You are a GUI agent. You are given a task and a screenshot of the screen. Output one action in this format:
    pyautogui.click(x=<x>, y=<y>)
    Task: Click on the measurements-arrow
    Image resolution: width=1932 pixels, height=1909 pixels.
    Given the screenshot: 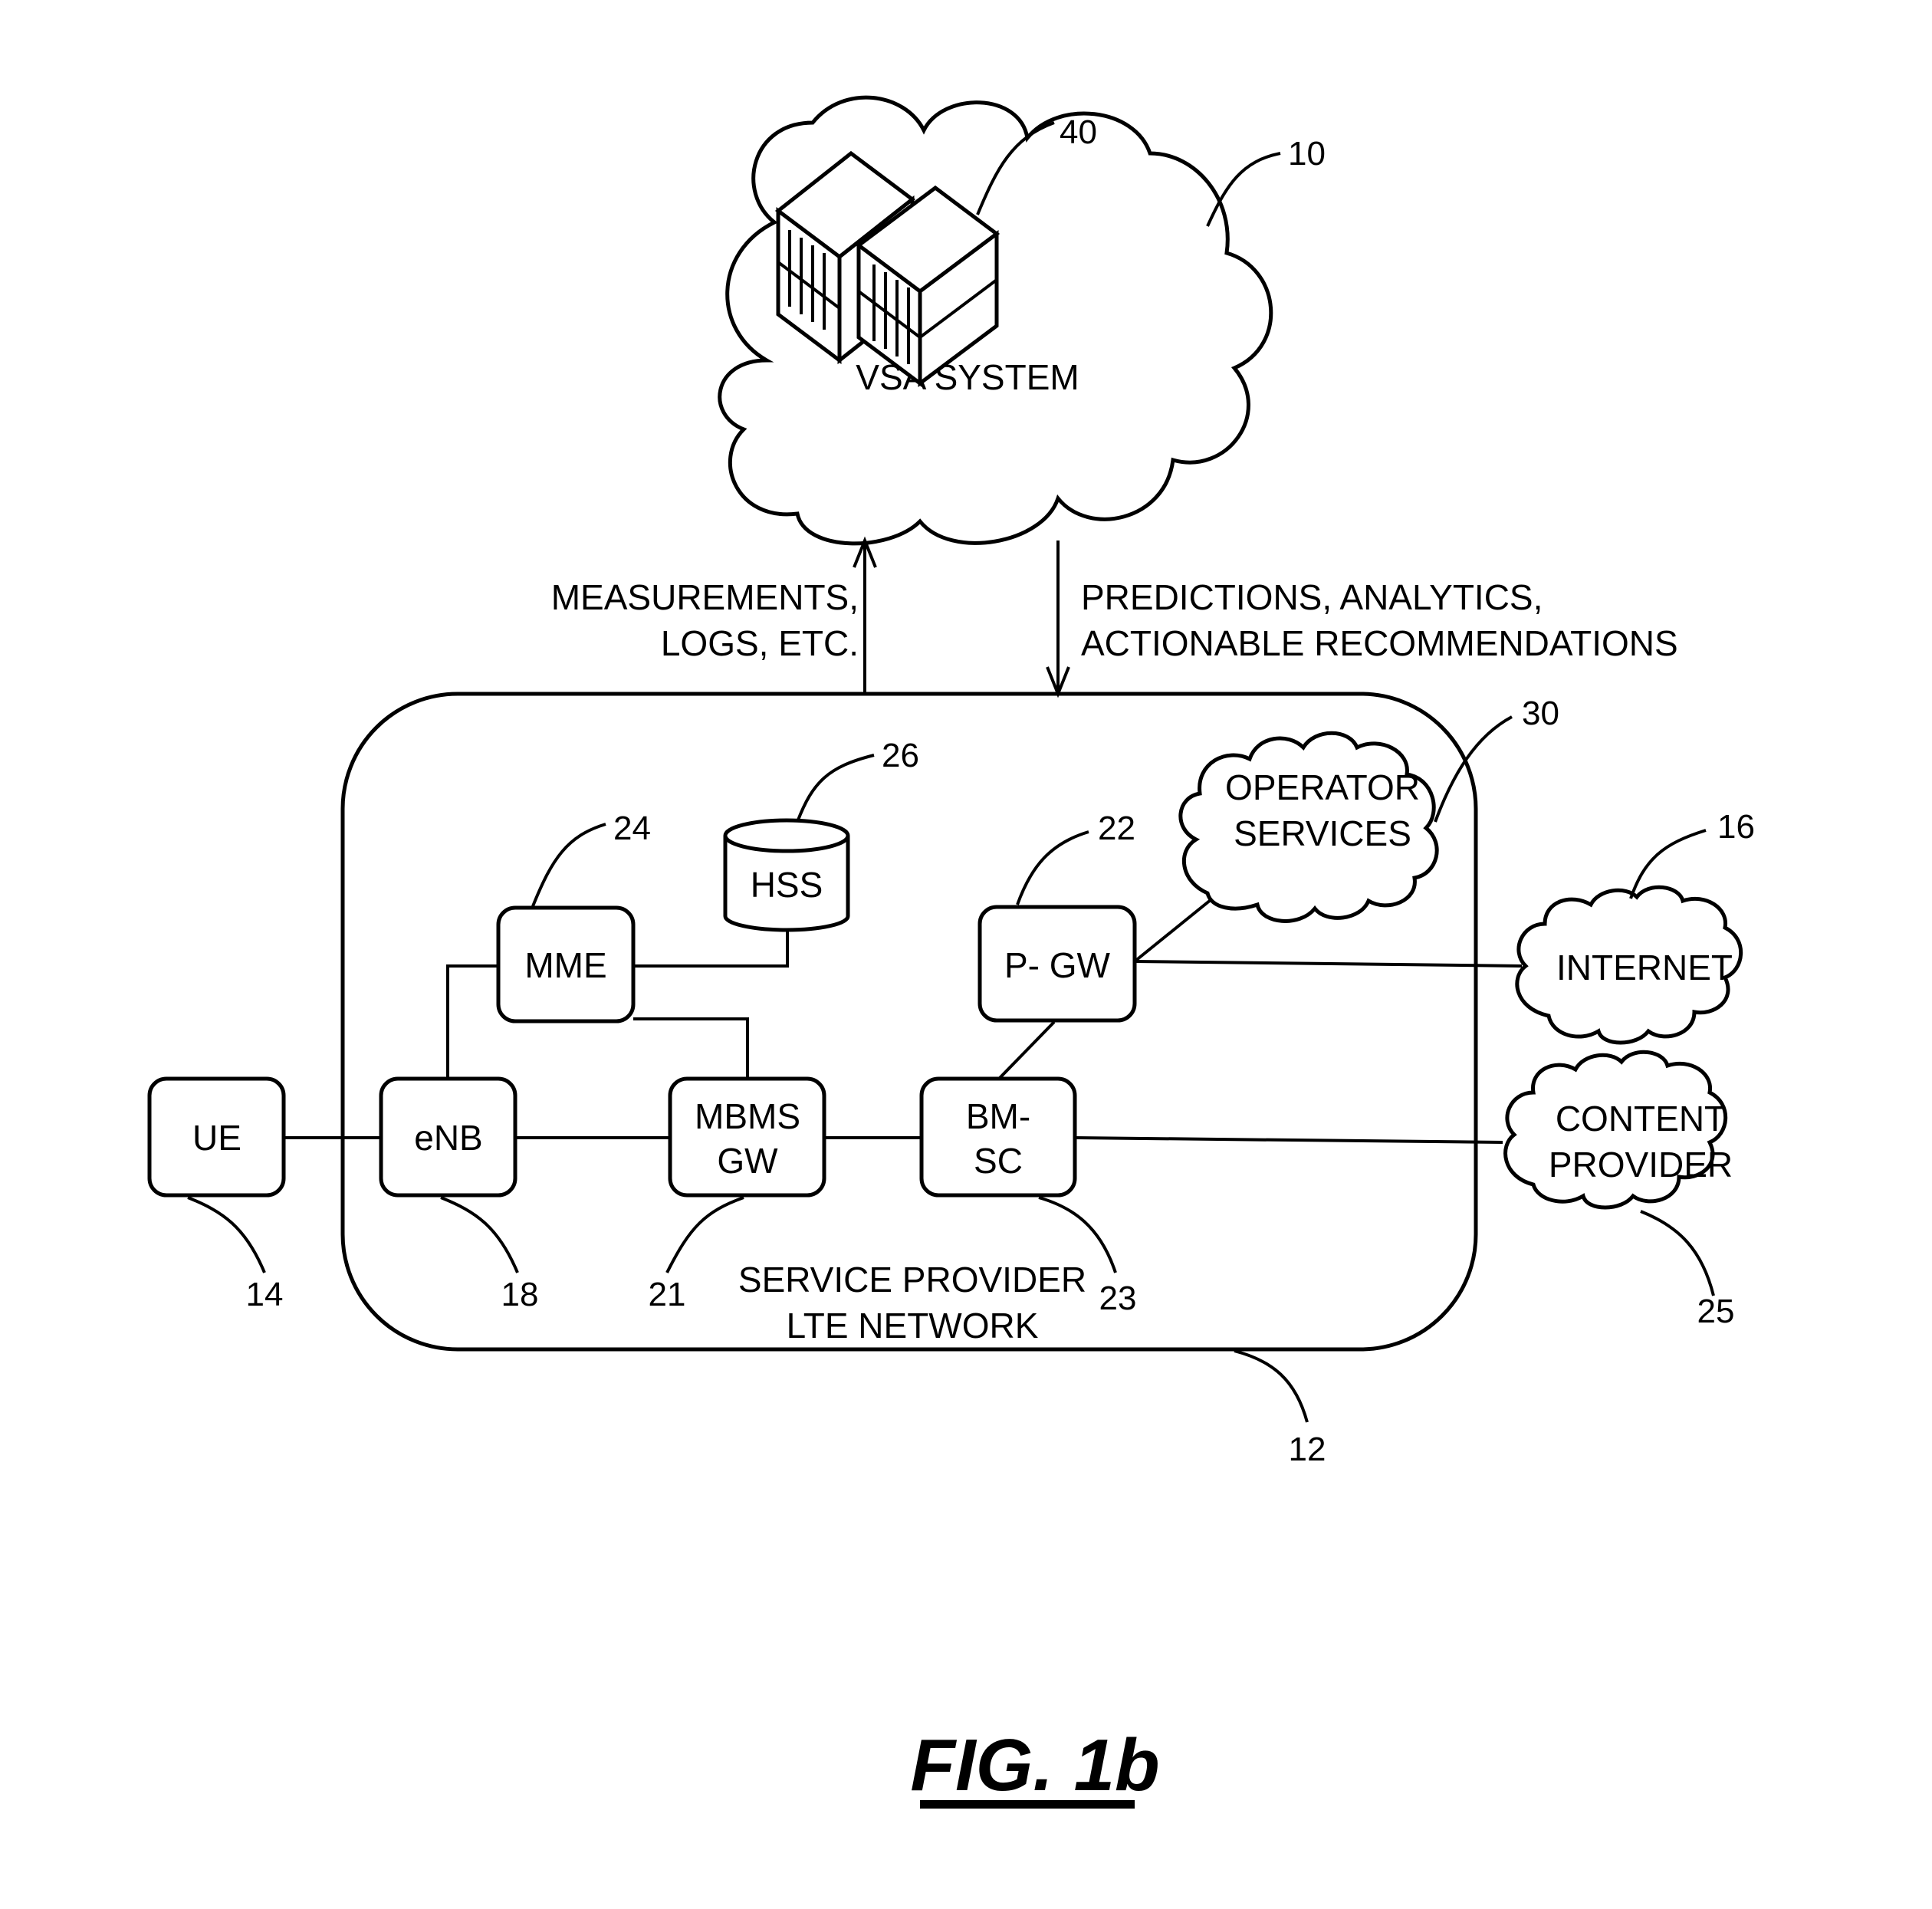 What is the action you would take?
    pyautogui.click(x=865, y=615)
    